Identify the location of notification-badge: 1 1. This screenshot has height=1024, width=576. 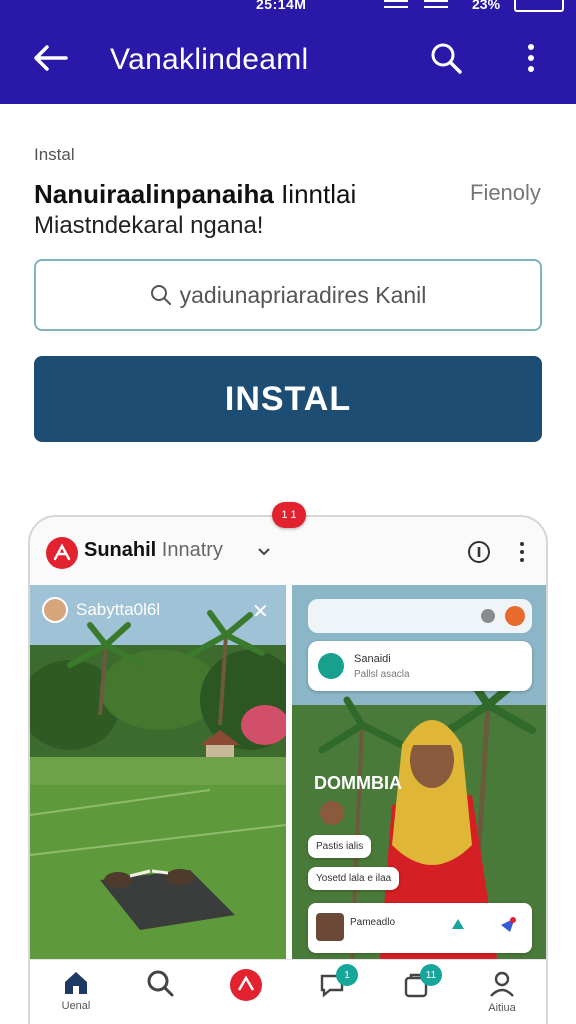
(289, 515).